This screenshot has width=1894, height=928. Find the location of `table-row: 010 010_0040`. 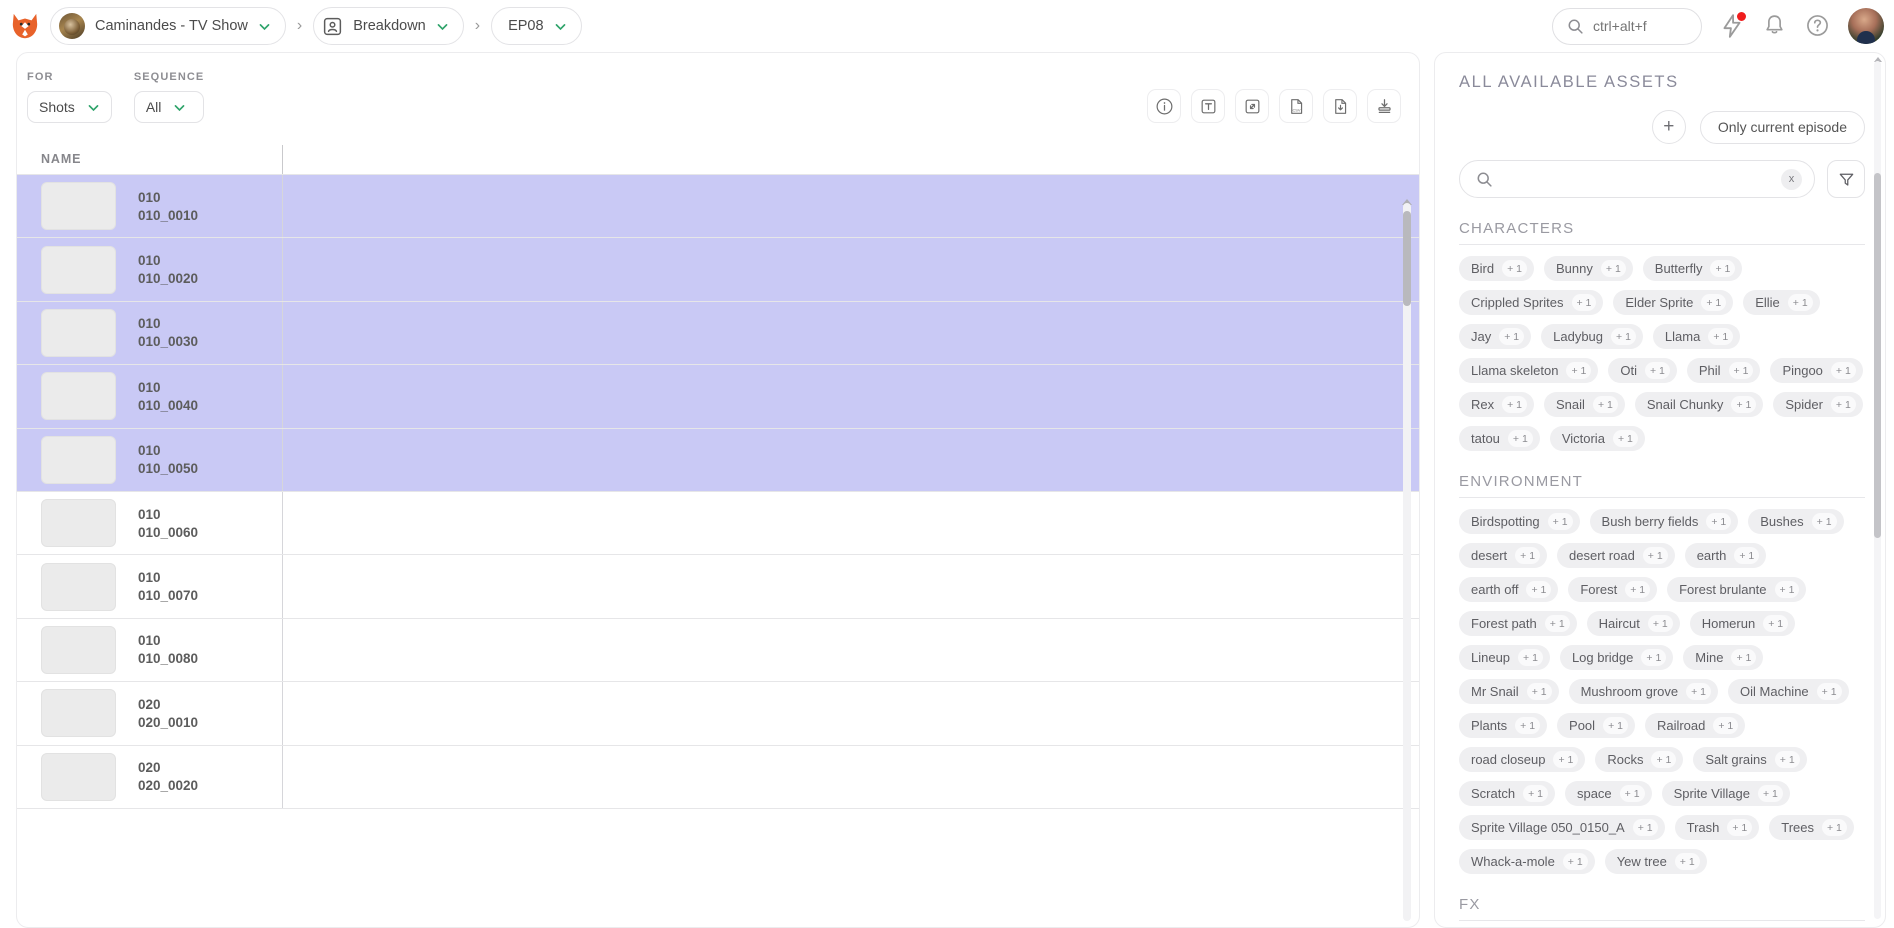

table-row: 010 010_0040 is located at coordinates (718, 397).